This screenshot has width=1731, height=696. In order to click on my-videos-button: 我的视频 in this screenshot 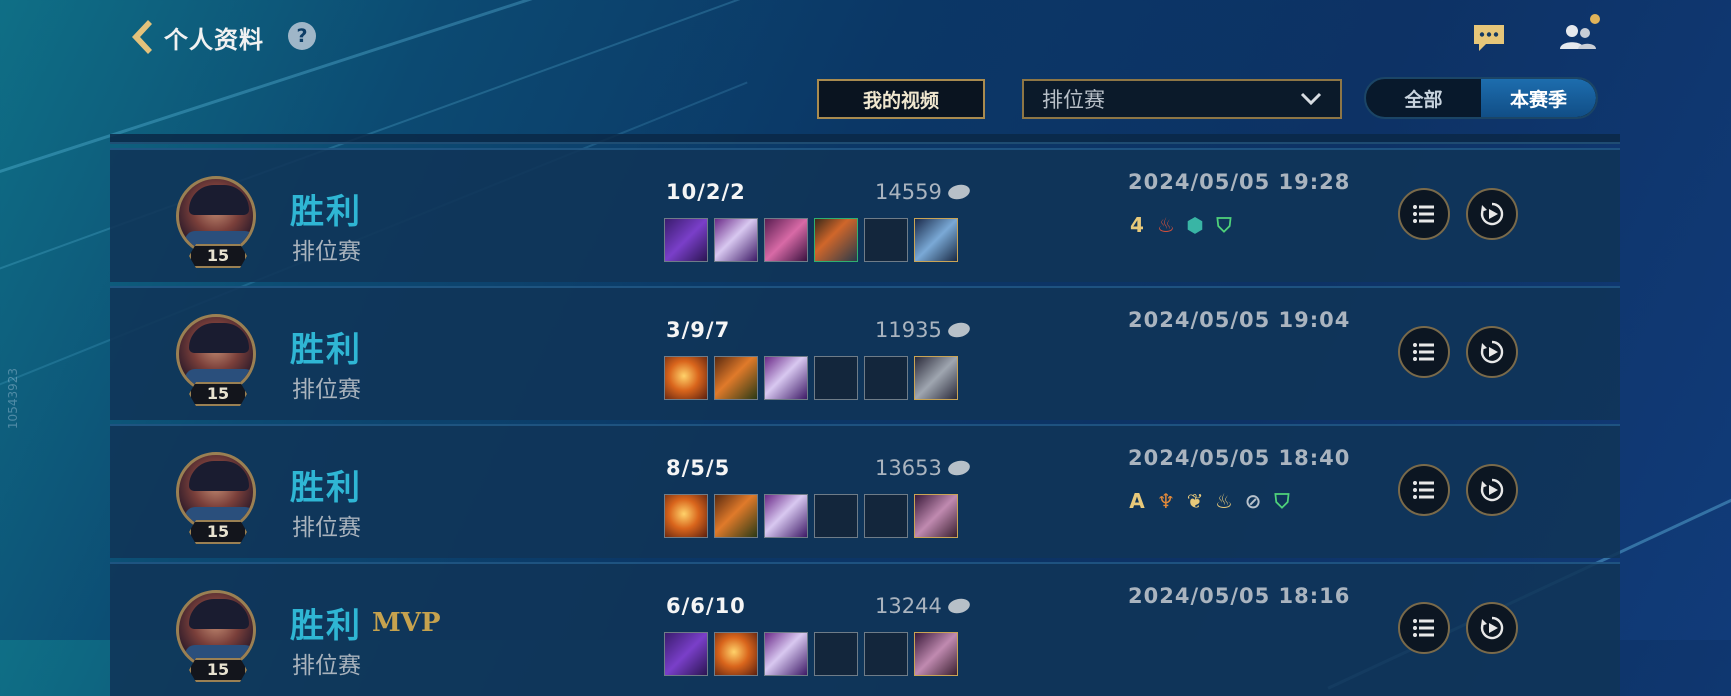, I will do `click(901, 99)`.